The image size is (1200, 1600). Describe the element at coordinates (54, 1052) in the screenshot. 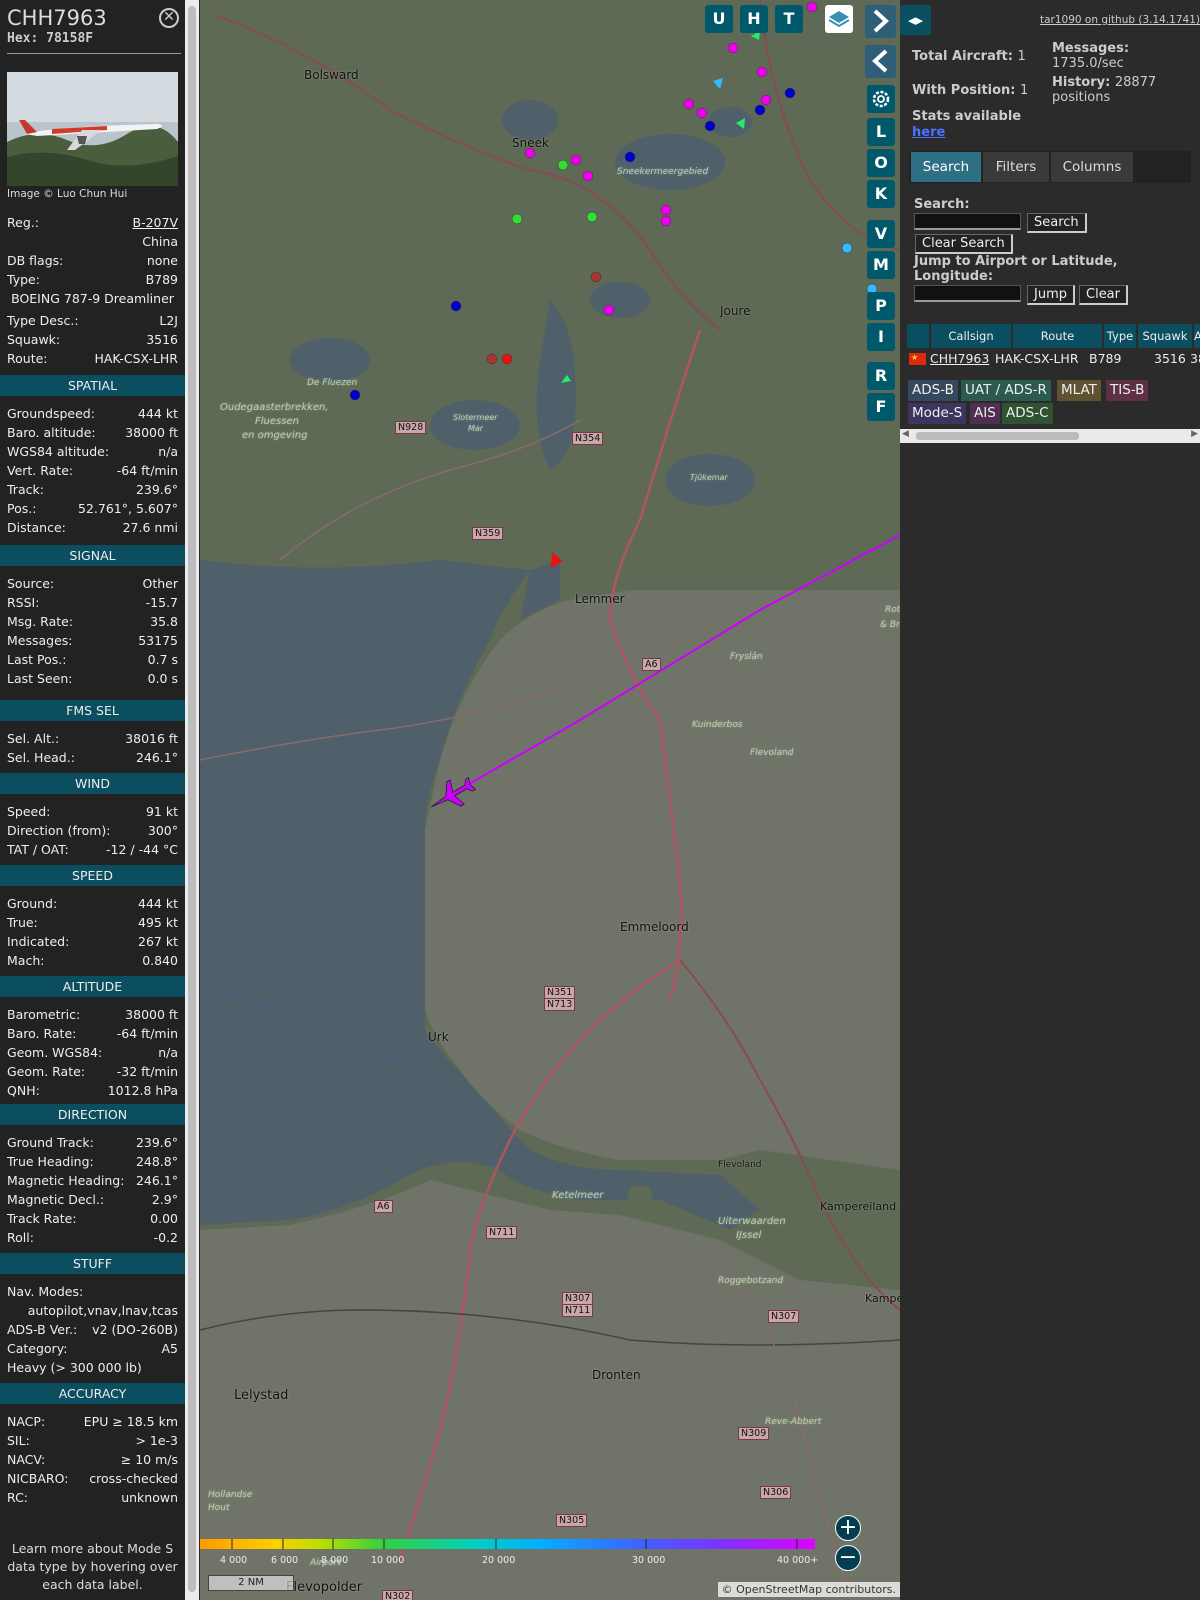

I see `info-label: Geom. WGS84:` at that location.